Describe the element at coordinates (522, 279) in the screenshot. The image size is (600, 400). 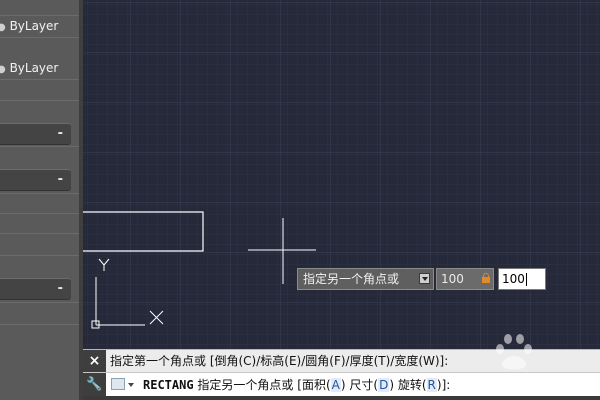
I see `dynamic-input-field: 100` at that location.